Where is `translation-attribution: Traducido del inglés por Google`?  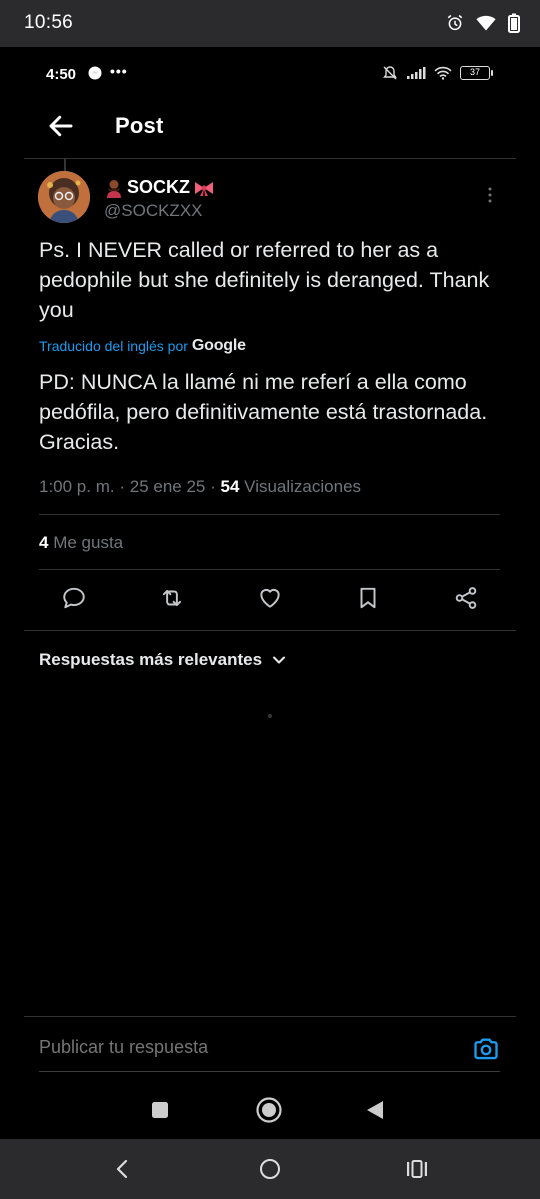
translation-attribution: Traducido del inglés por Google is located at coordinates (142, 346).